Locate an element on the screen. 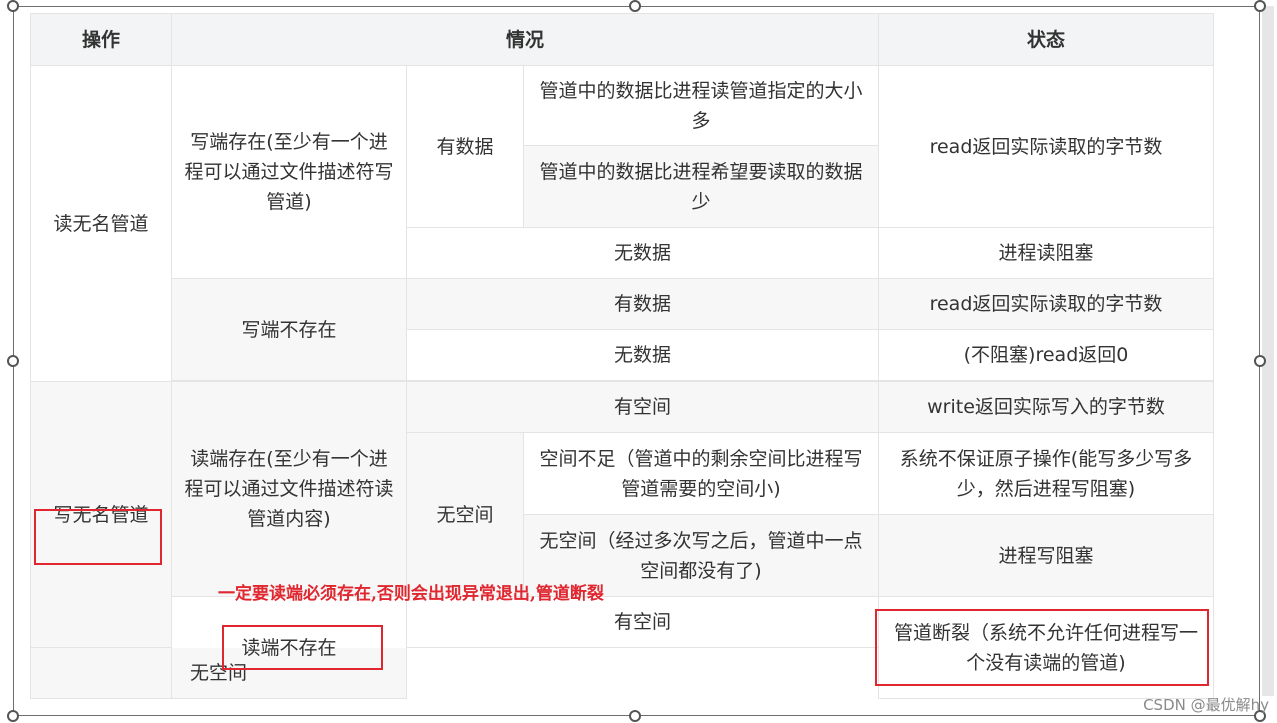  cond-reader-exists: 读端存在(至少有一个进程可以通过文件描述符读管道内容) is located at coordinates (289, 489).